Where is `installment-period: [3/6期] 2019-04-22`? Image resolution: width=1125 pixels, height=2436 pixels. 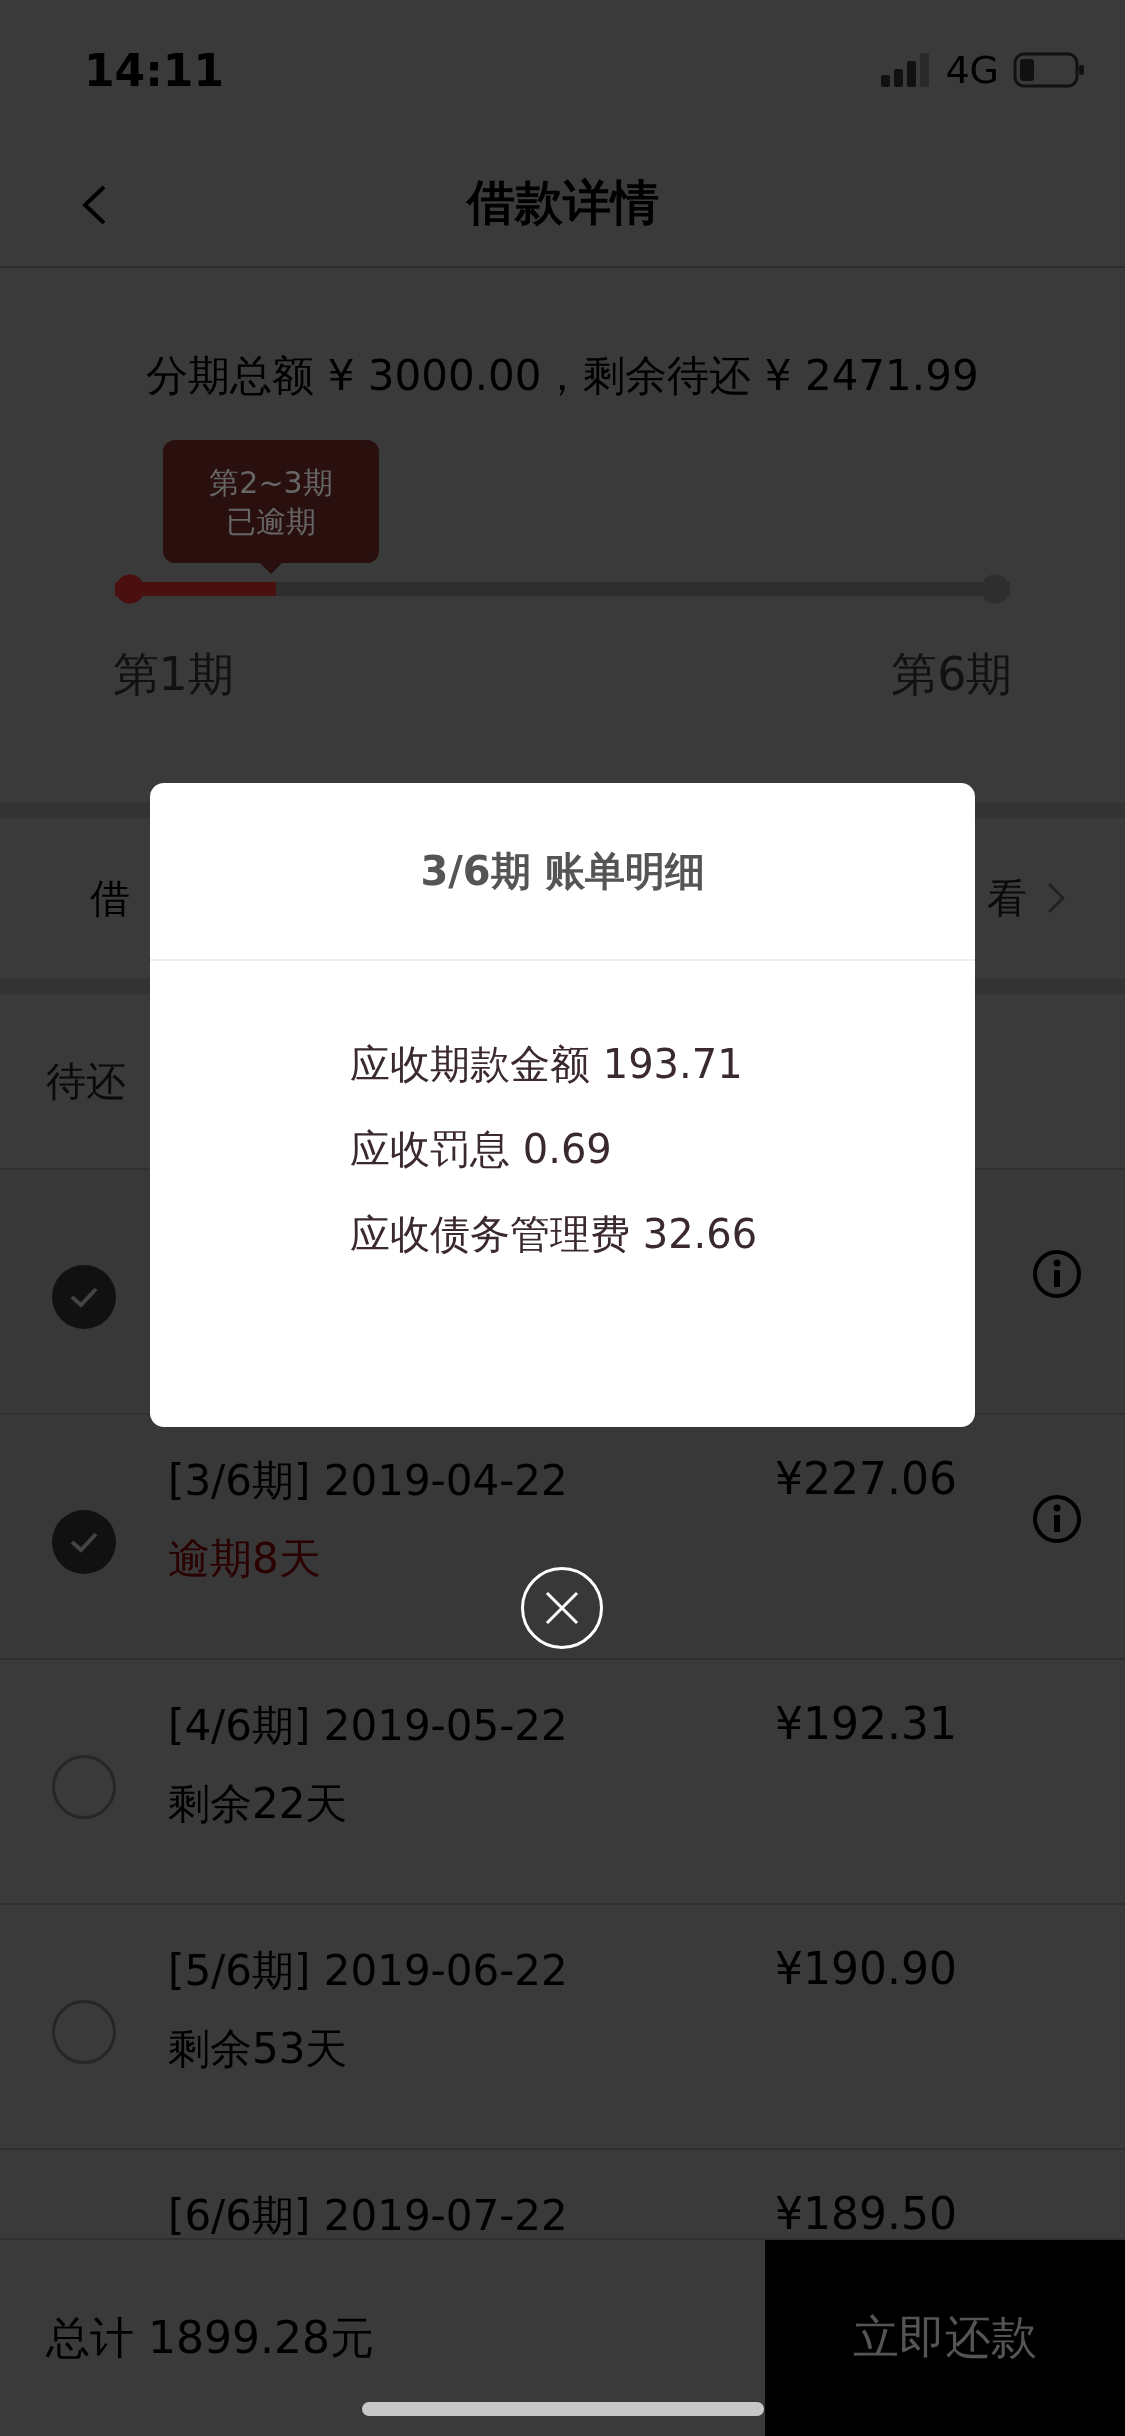
installment-period: [3/6期] 2019-04-22 is located at coordinates (368, 1481).